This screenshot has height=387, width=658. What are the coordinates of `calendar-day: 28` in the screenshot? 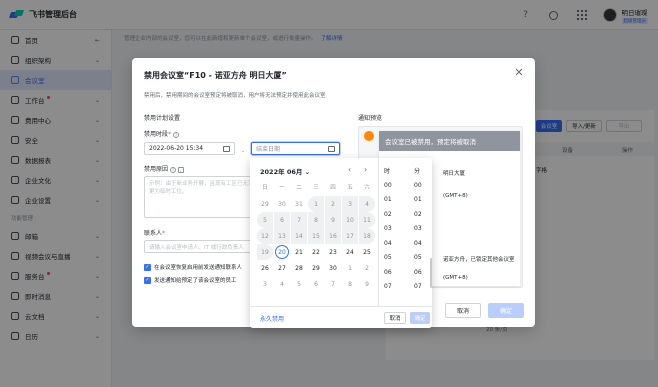 It's located at (299, 268).